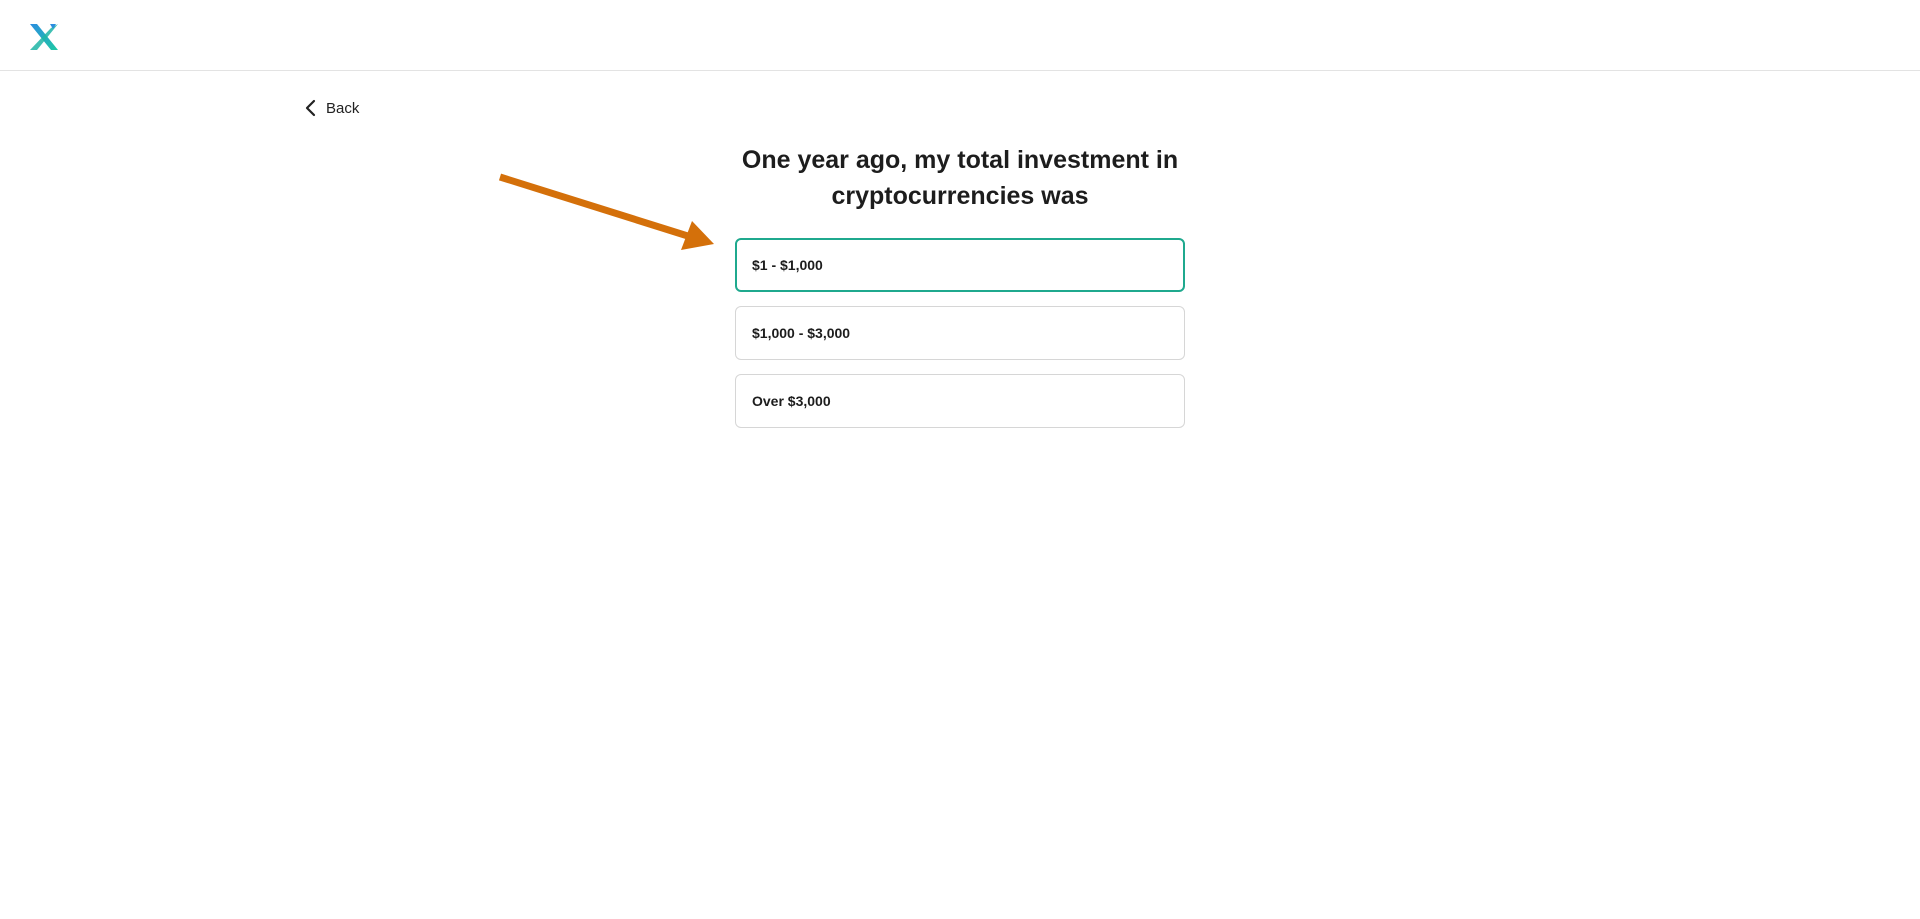  What do you see at coordinates (791, 401) in the screenshot?
I see `option-label: Over $3,000` at bounding box center [791, 401].